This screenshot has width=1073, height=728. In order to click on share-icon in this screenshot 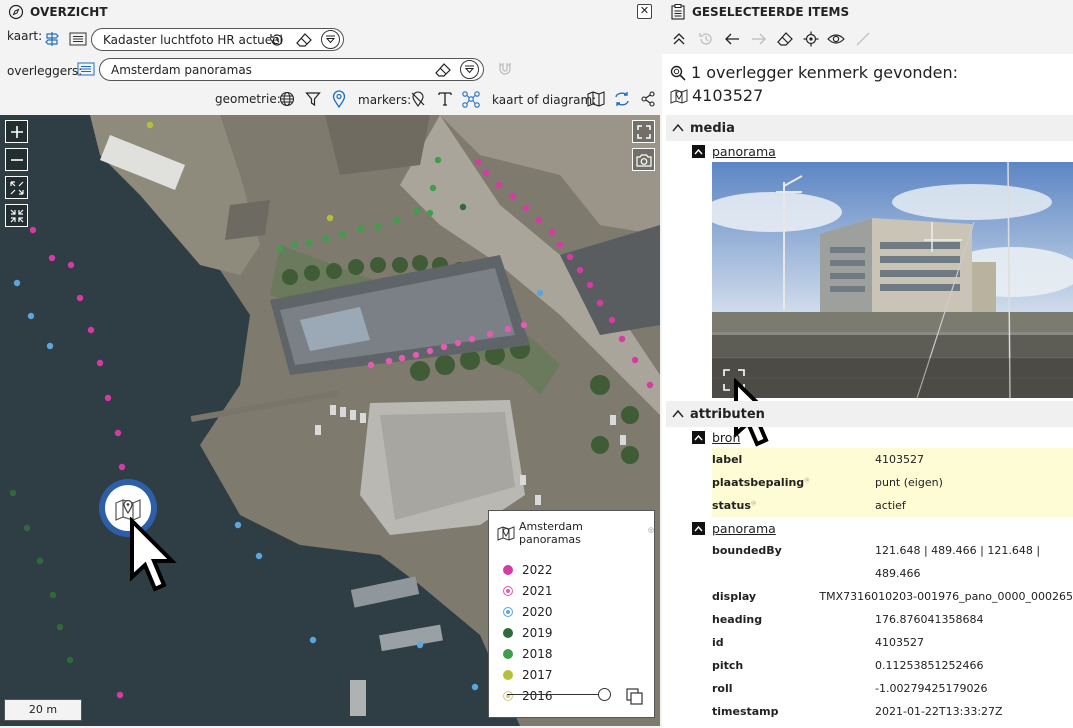, I will do `click(648, 99)`.